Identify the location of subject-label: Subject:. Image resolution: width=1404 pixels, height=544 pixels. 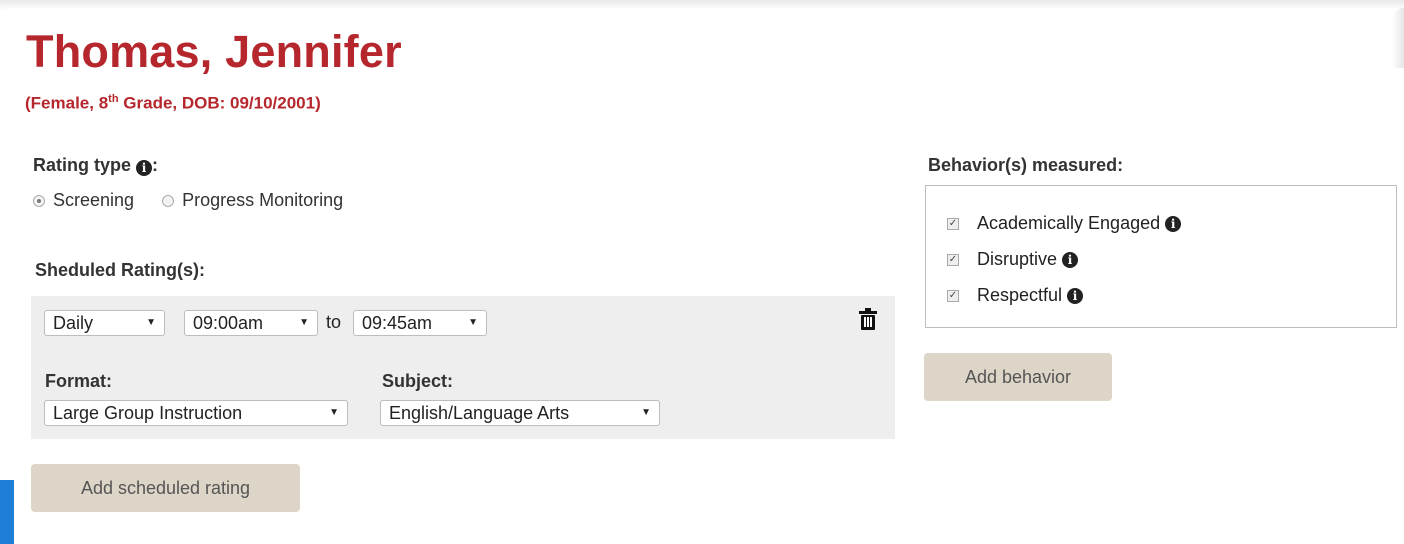
(418, 381).